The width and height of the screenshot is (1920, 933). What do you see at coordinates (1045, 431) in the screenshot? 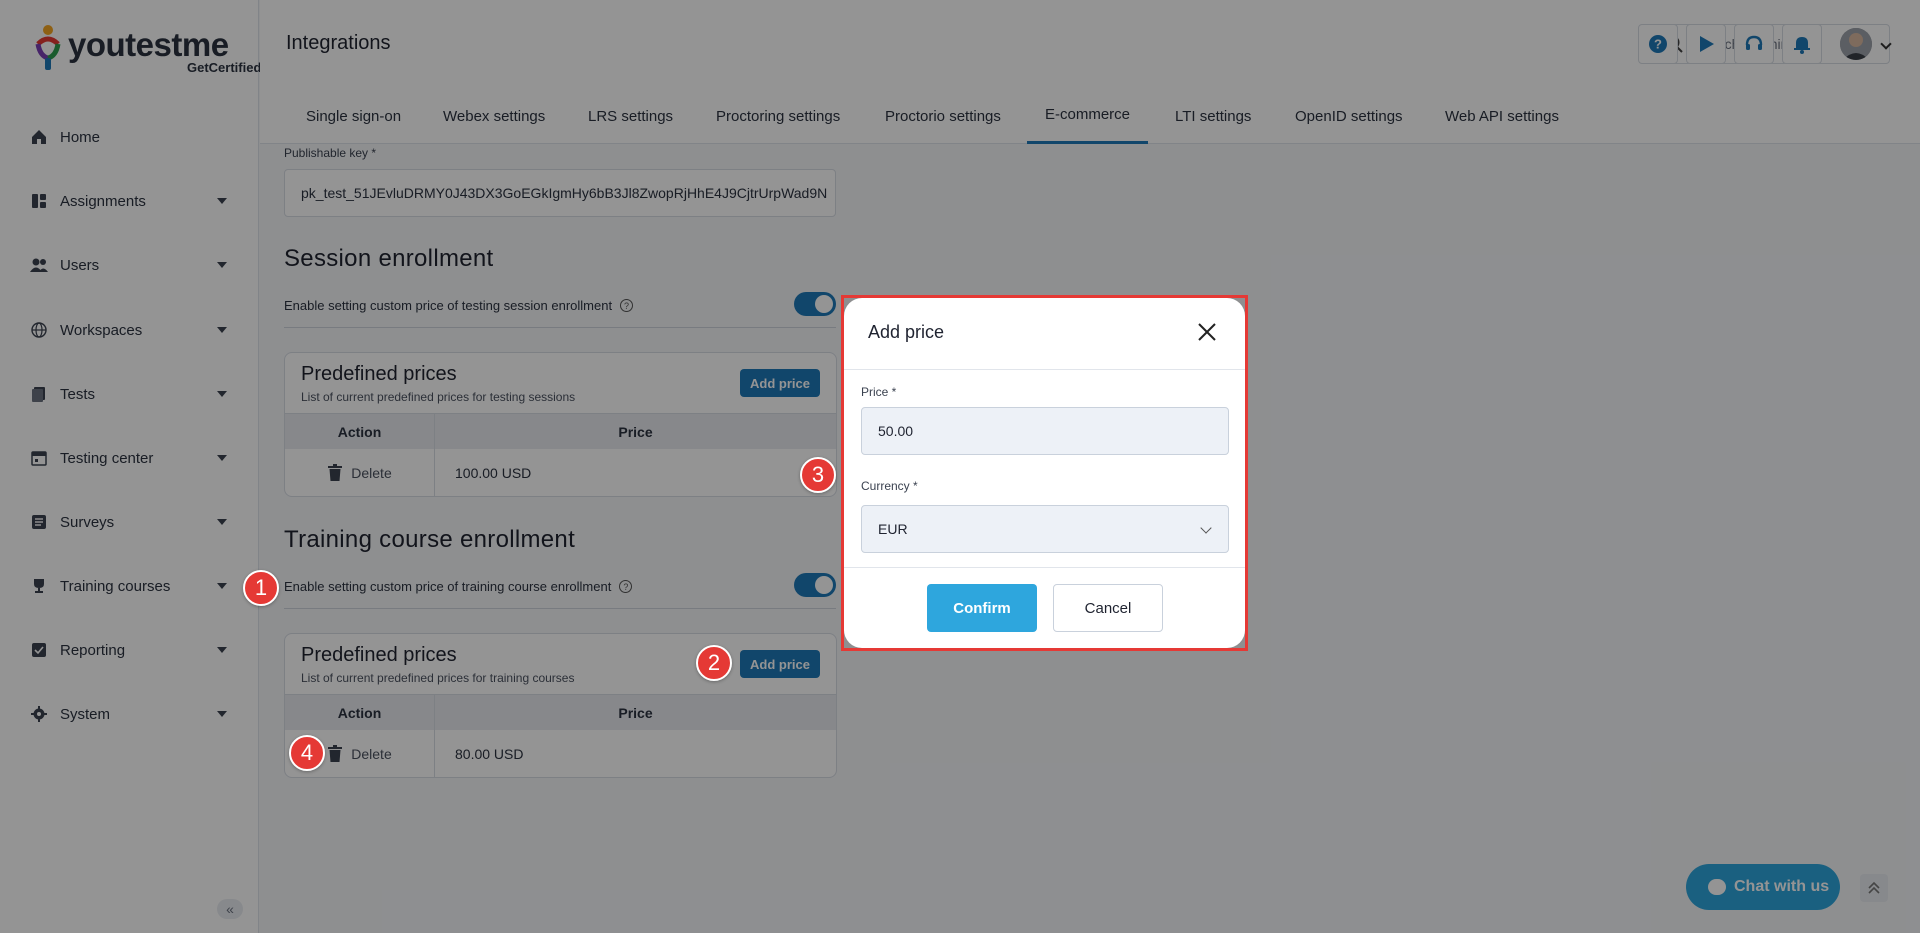
I see `price-input: 50.00` at bounding box center [1045, 431].